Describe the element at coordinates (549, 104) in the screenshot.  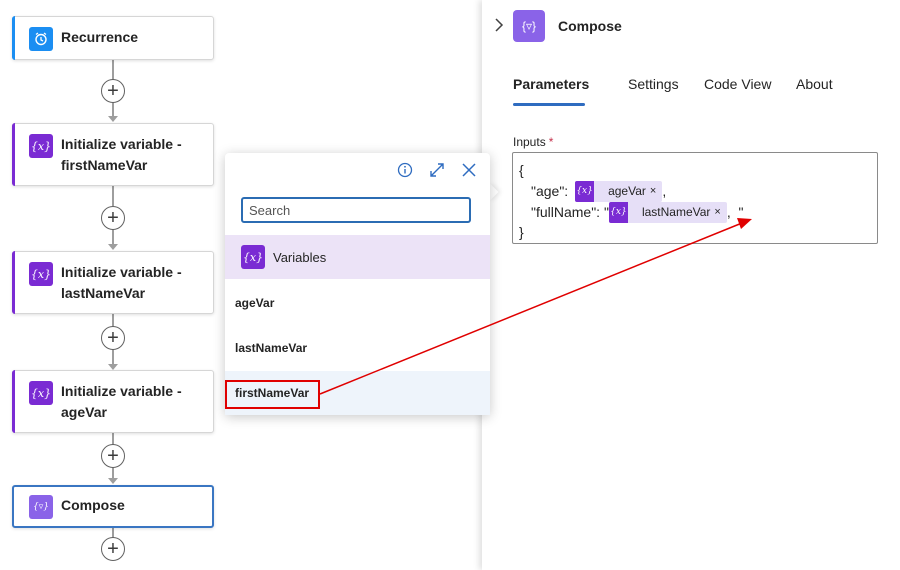
I see `active-tab-indicator` at that location.